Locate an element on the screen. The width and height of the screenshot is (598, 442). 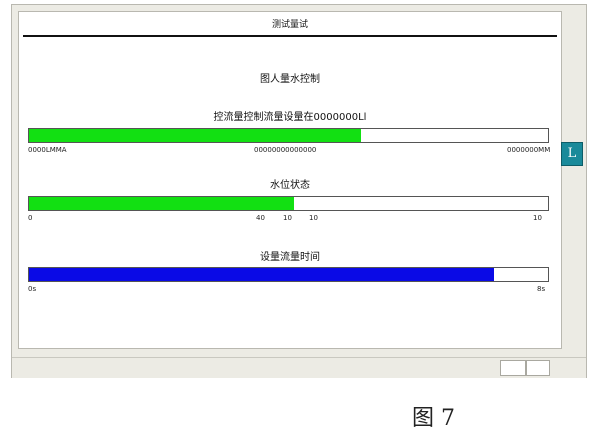
figure-caption: 图 7 is located at coordinates (433, 418).